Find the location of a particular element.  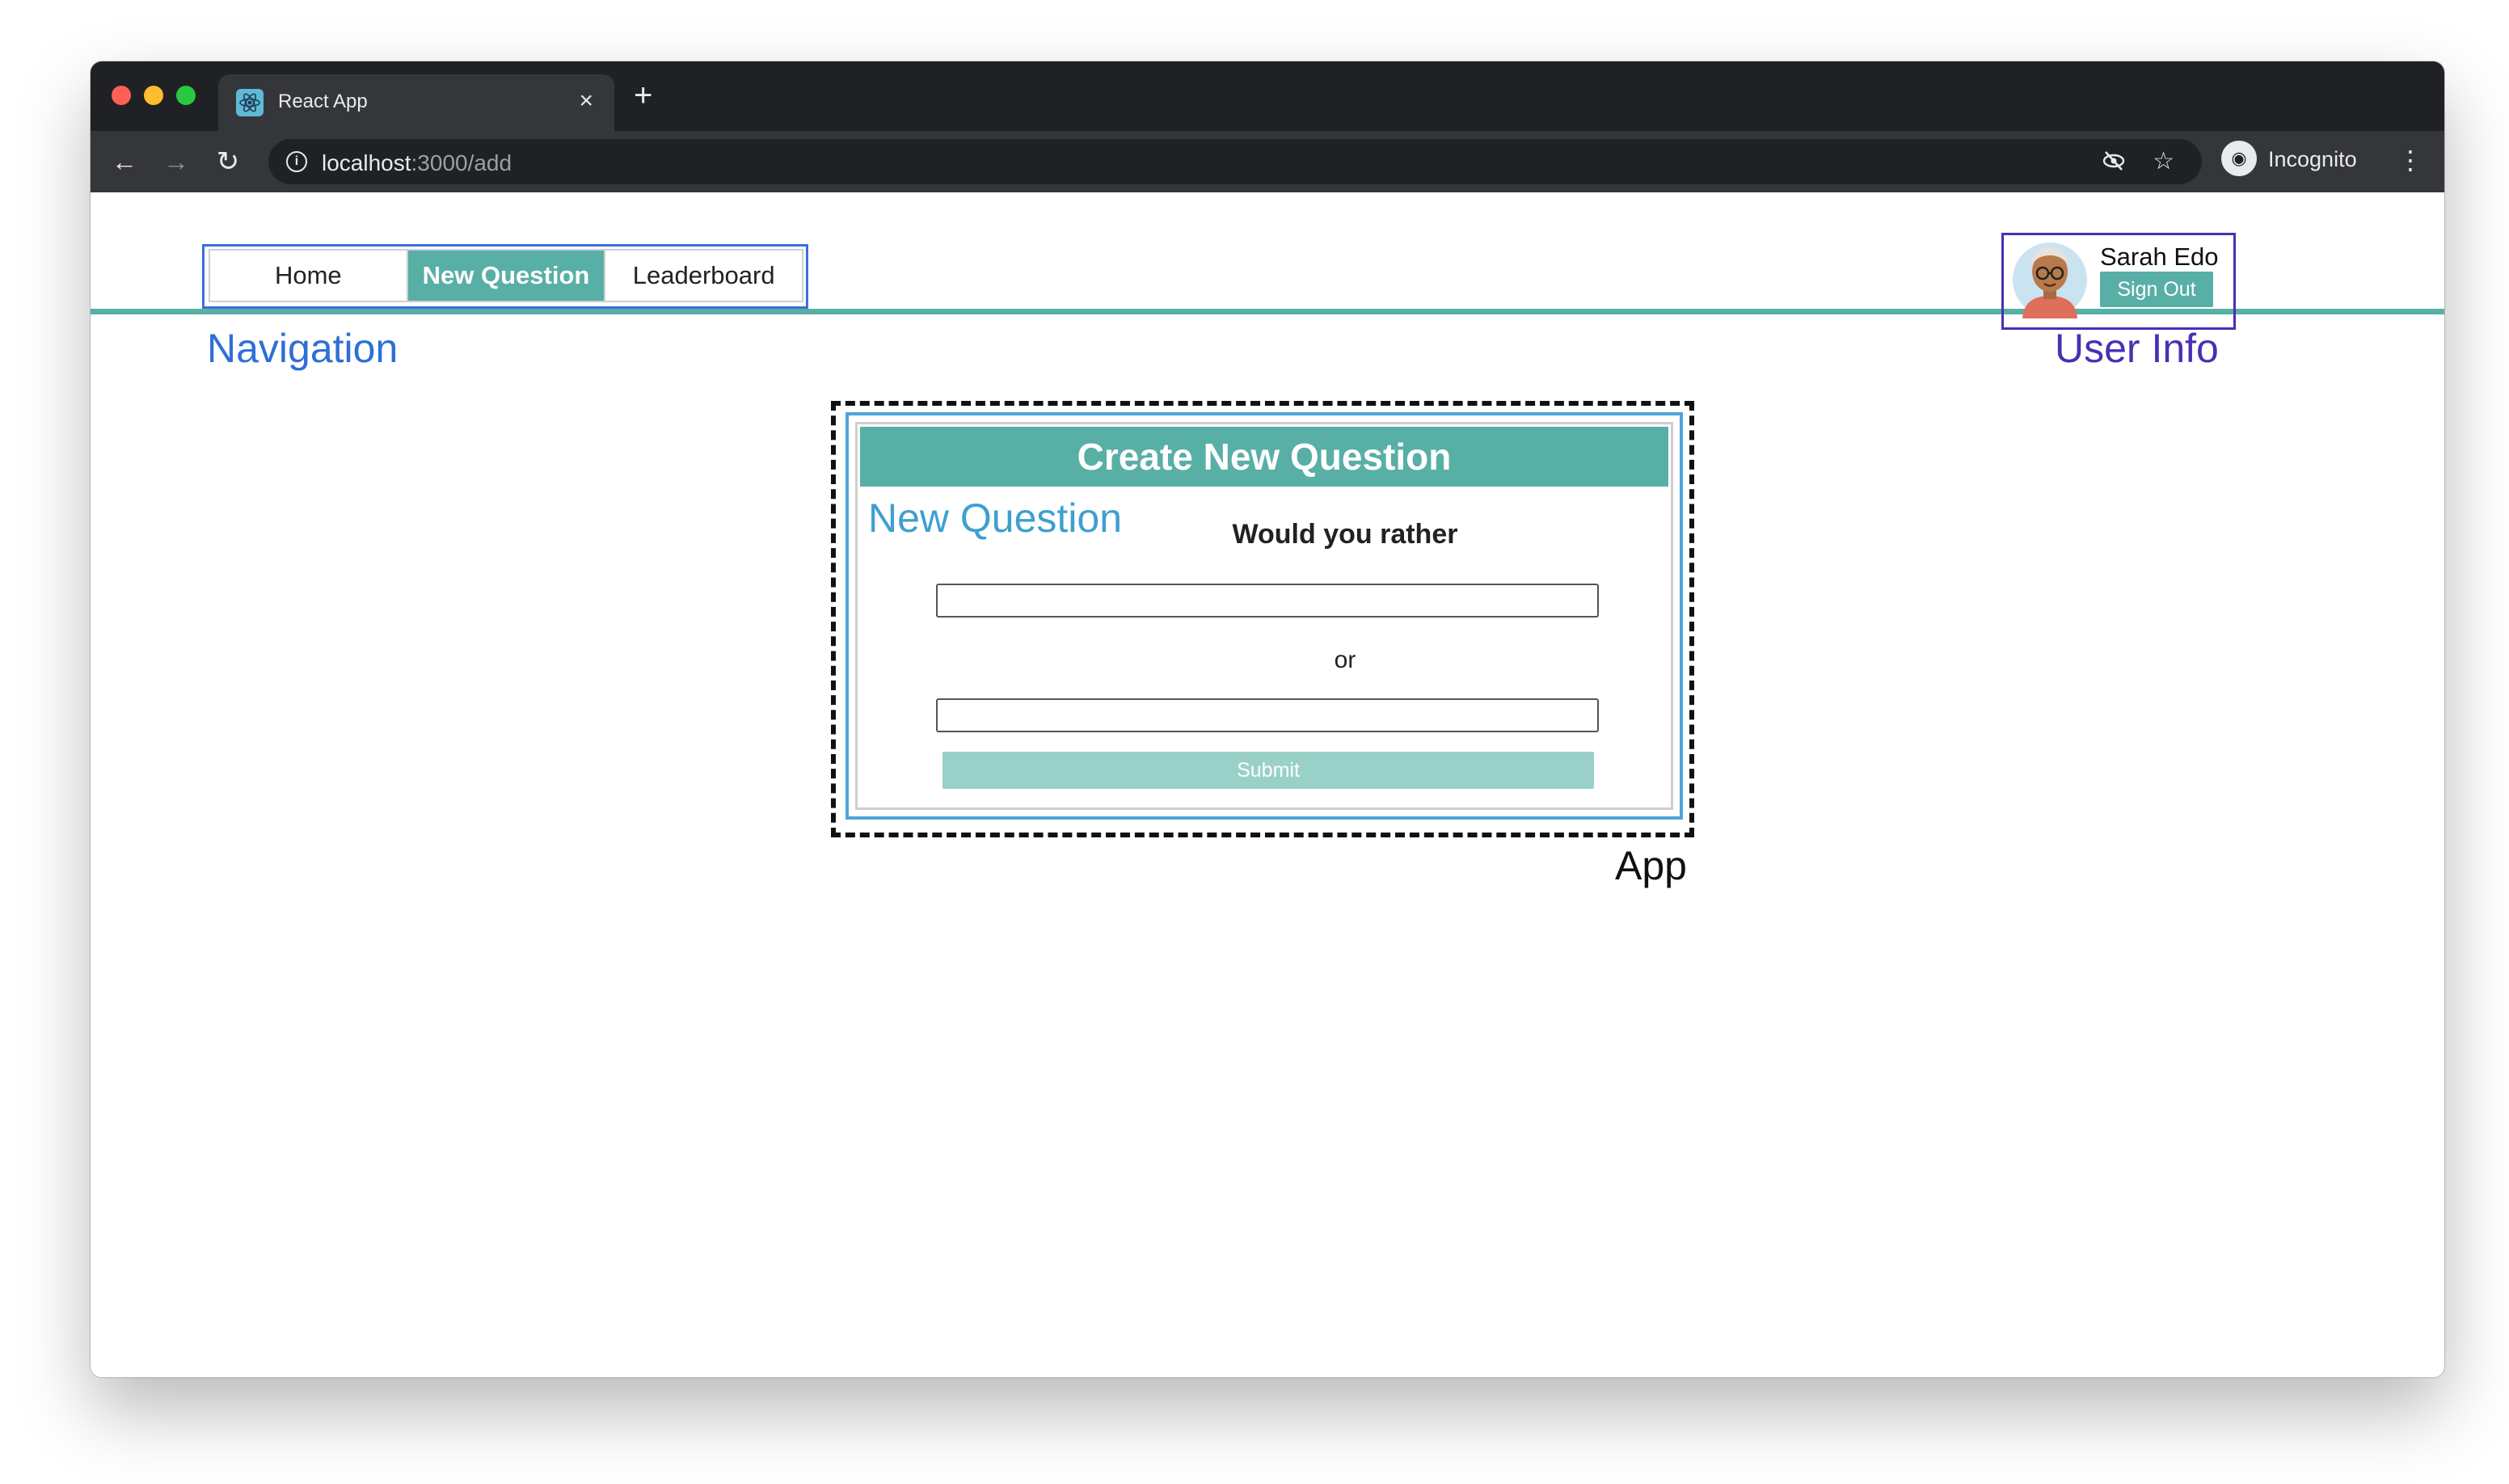

forward-arrow-icon: → is located at coordinates (176, 161).